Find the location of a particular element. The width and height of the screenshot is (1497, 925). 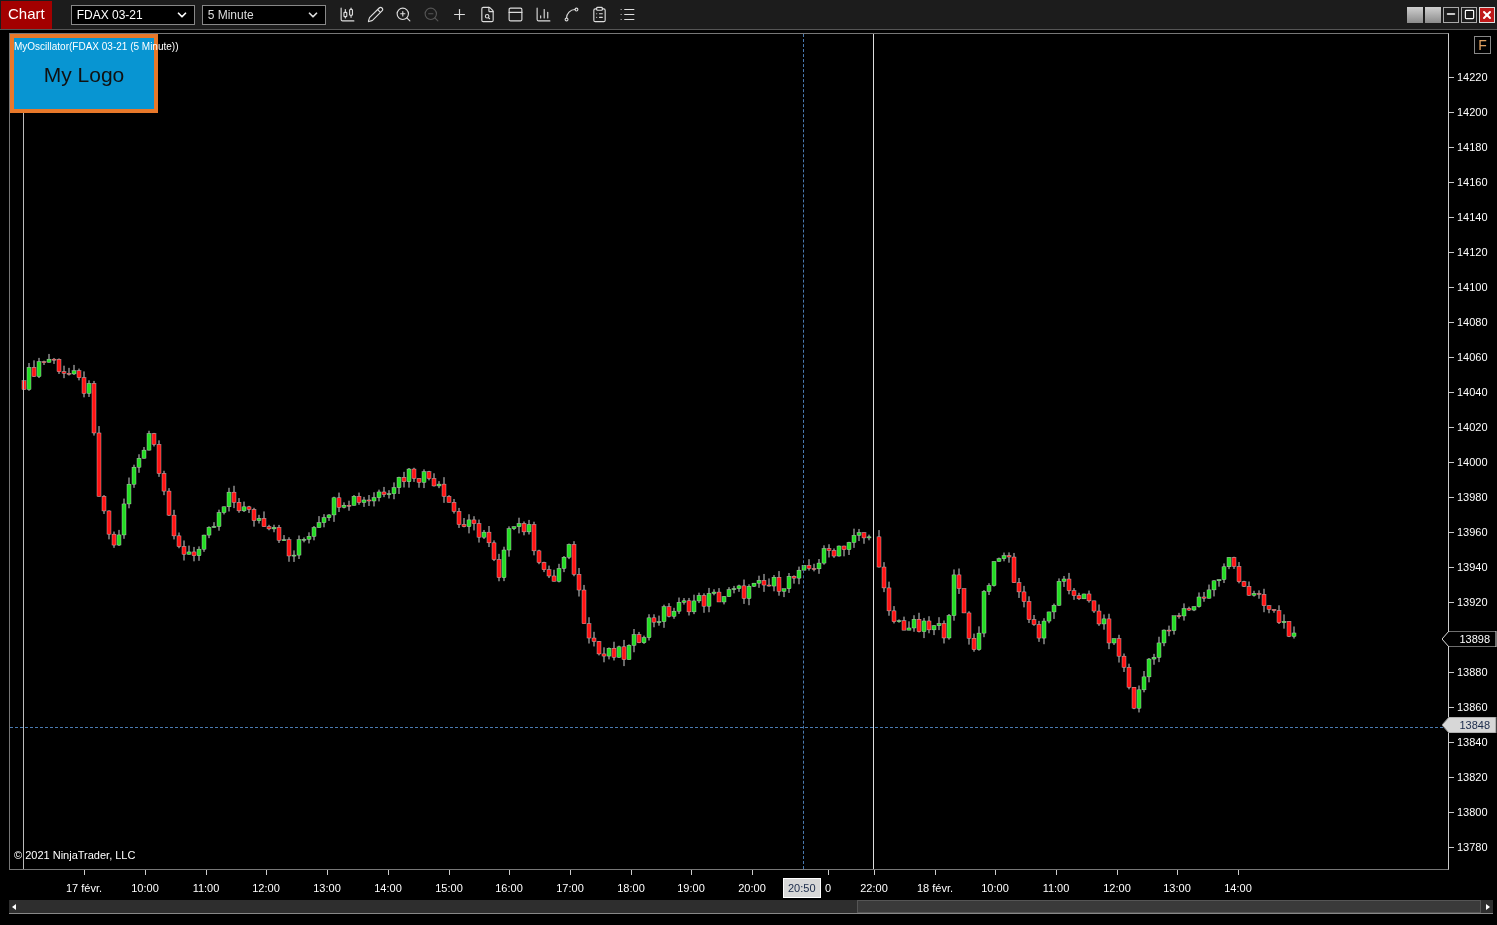

minimize-button is located at coordinates (1451, 14).